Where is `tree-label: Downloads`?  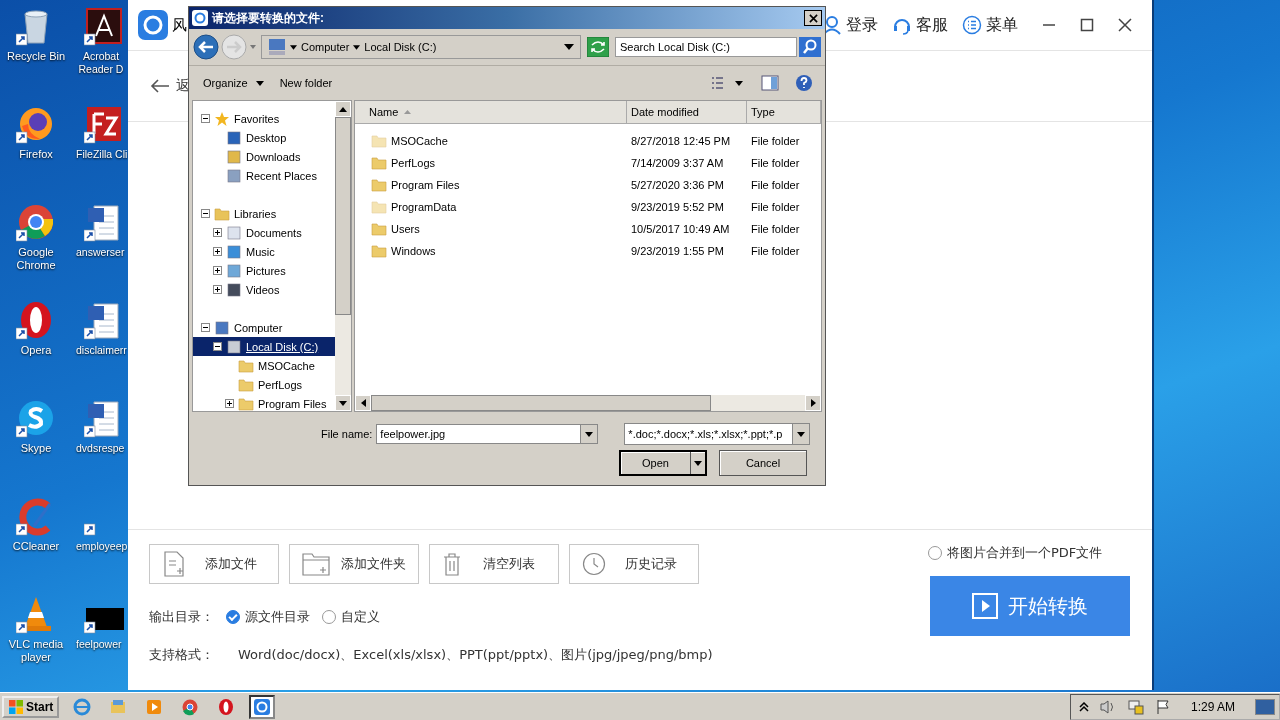
tree-label: Downloads is located at coordinates (273, 156).